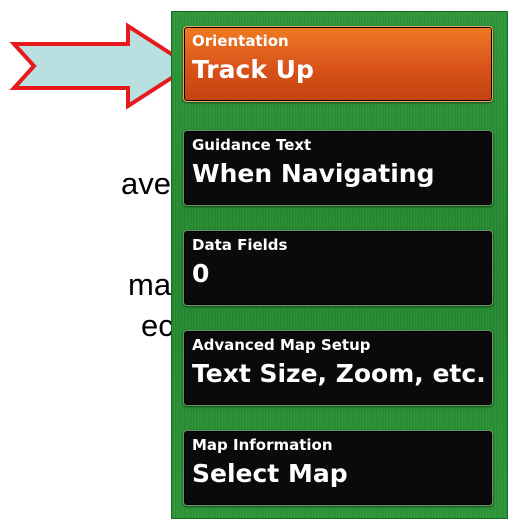 The width and height of the screenshot is (508, 519). What do you see at coordinates (240, 41) in the screenshot?
I see `menu-item-label: Orientation` at bounding box center [240, 41].